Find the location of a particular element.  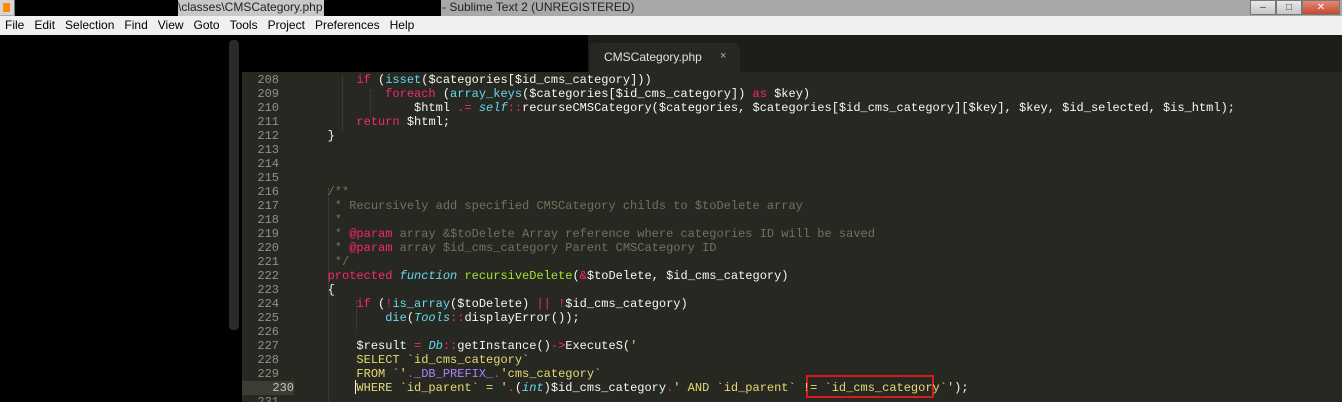

code-token: Tools is located at coordinates (432, 318).